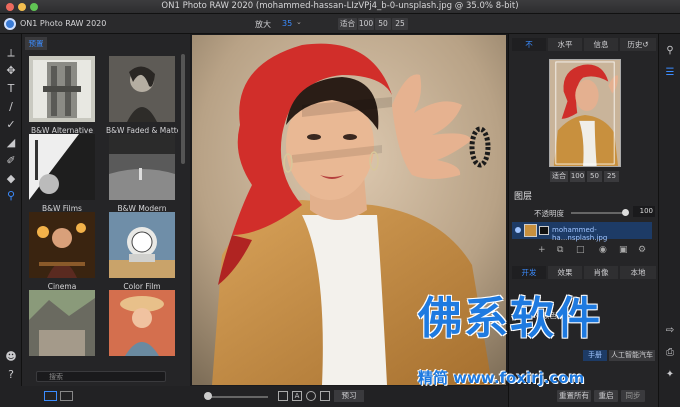 The image size is (680, 407). I want to click on clipping-icon, so click(311, 396).